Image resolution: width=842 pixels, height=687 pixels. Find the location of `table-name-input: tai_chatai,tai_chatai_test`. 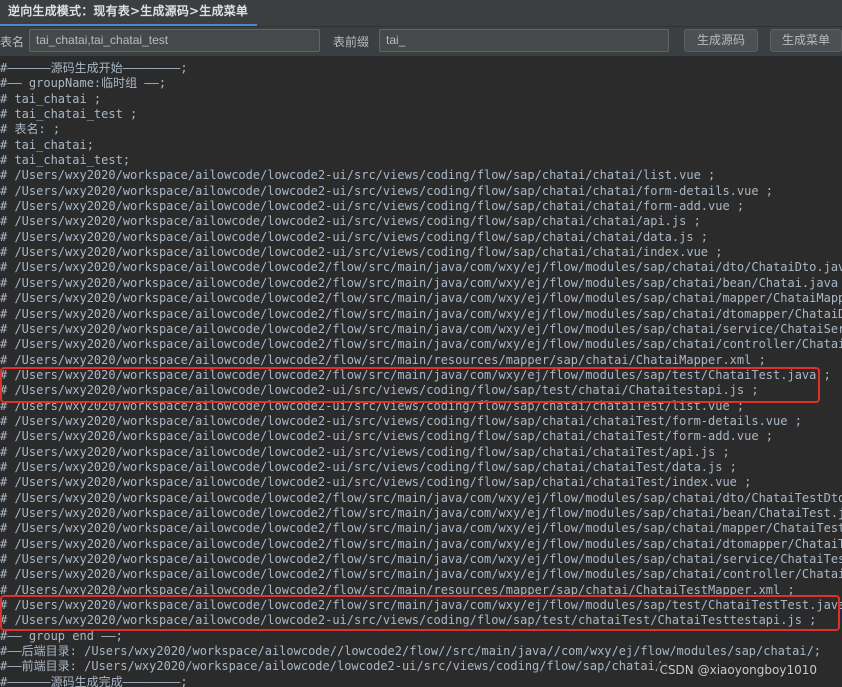

table-name-input: tai_chatai,tai_chatai_test is located at coordinates (174, 40).